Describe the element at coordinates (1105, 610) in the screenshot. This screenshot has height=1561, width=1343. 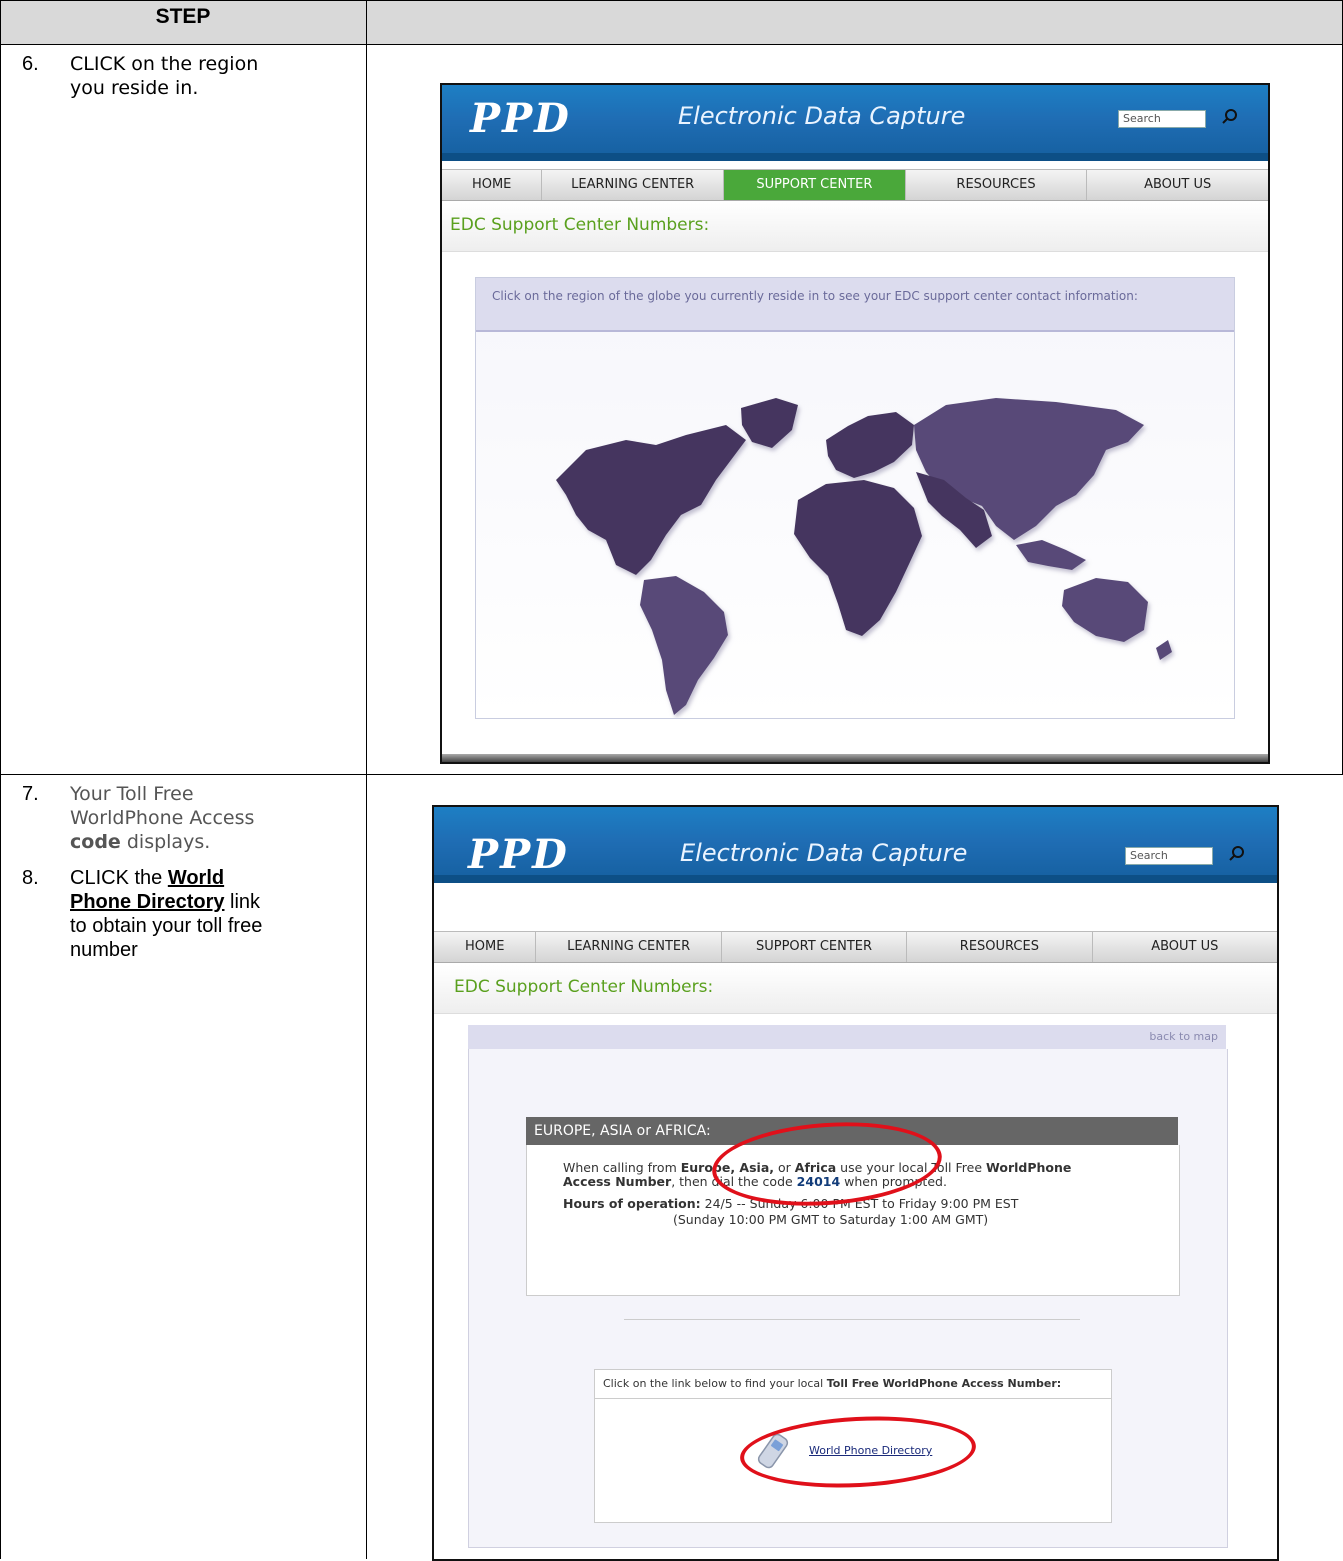
I see `region-australia` at that location.